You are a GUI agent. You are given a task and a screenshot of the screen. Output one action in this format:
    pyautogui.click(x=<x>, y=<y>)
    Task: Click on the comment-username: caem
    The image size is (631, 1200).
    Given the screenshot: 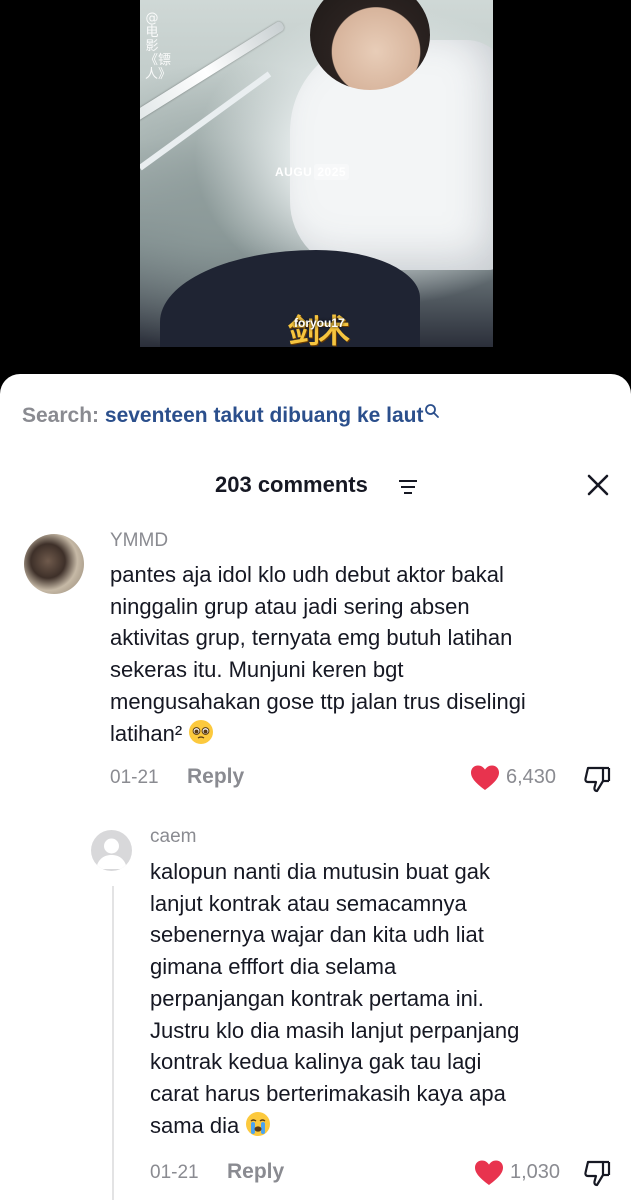 What is the action you would take?
    pyautogui.click(x=173, y=837)
    